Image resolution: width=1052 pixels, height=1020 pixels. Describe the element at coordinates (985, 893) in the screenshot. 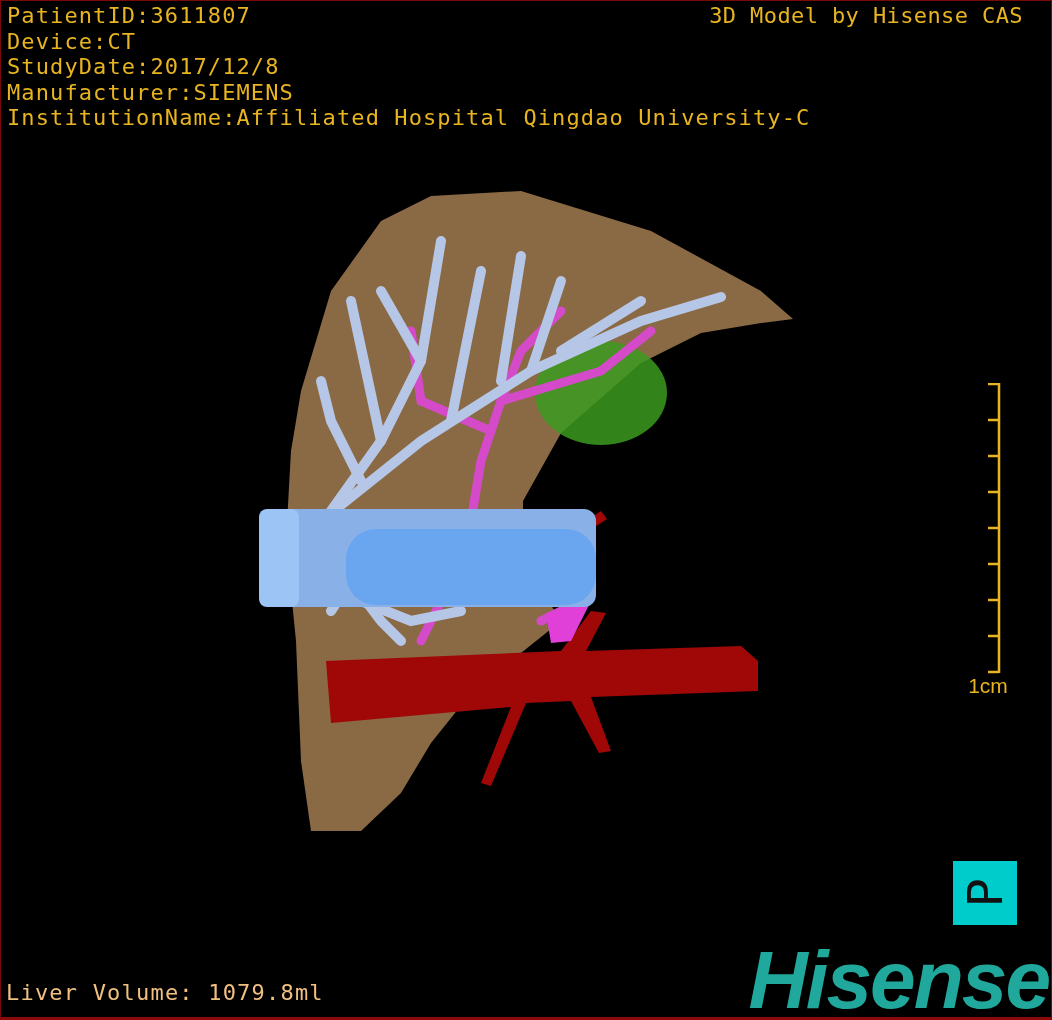

I see `orientation-marker: P` at that location.